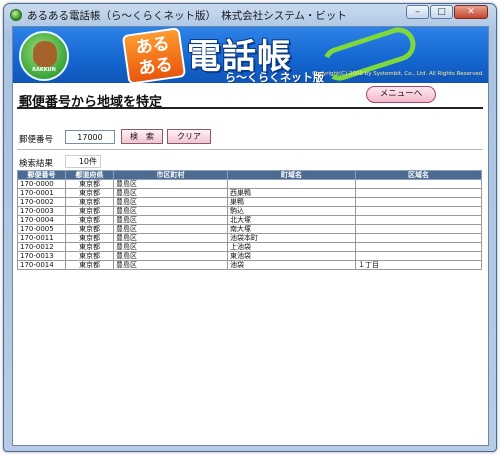 This screenshot has width=500, height=455. Describe the element at coordinates (170, 175) in the screenshot. I see `column-header-city: 市区町村` at that location.